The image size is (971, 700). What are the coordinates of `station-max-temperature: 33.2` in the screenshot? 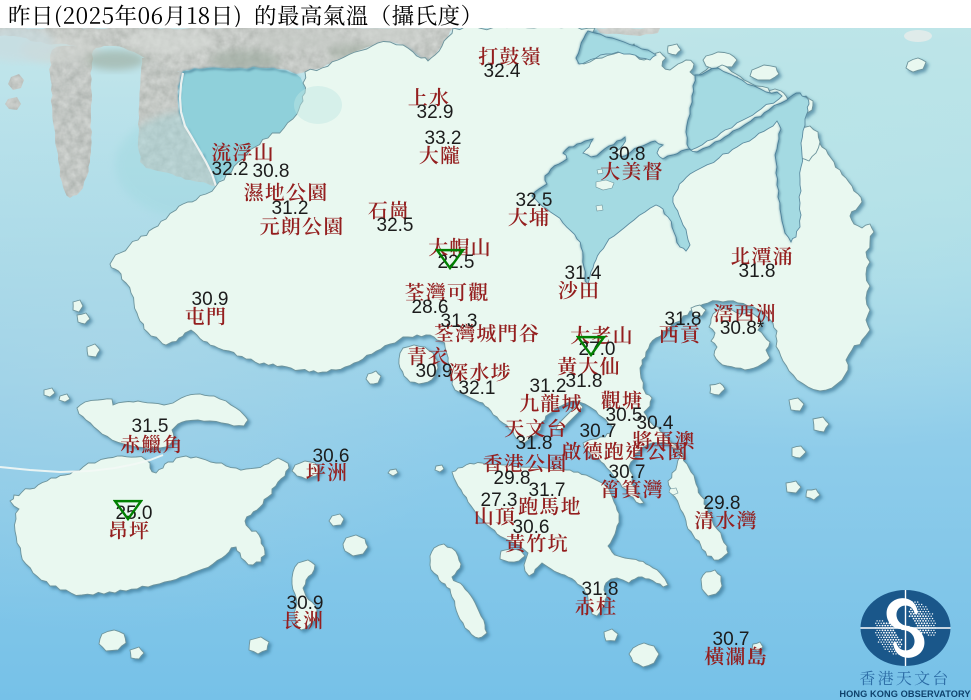 It's located at (443, 138).